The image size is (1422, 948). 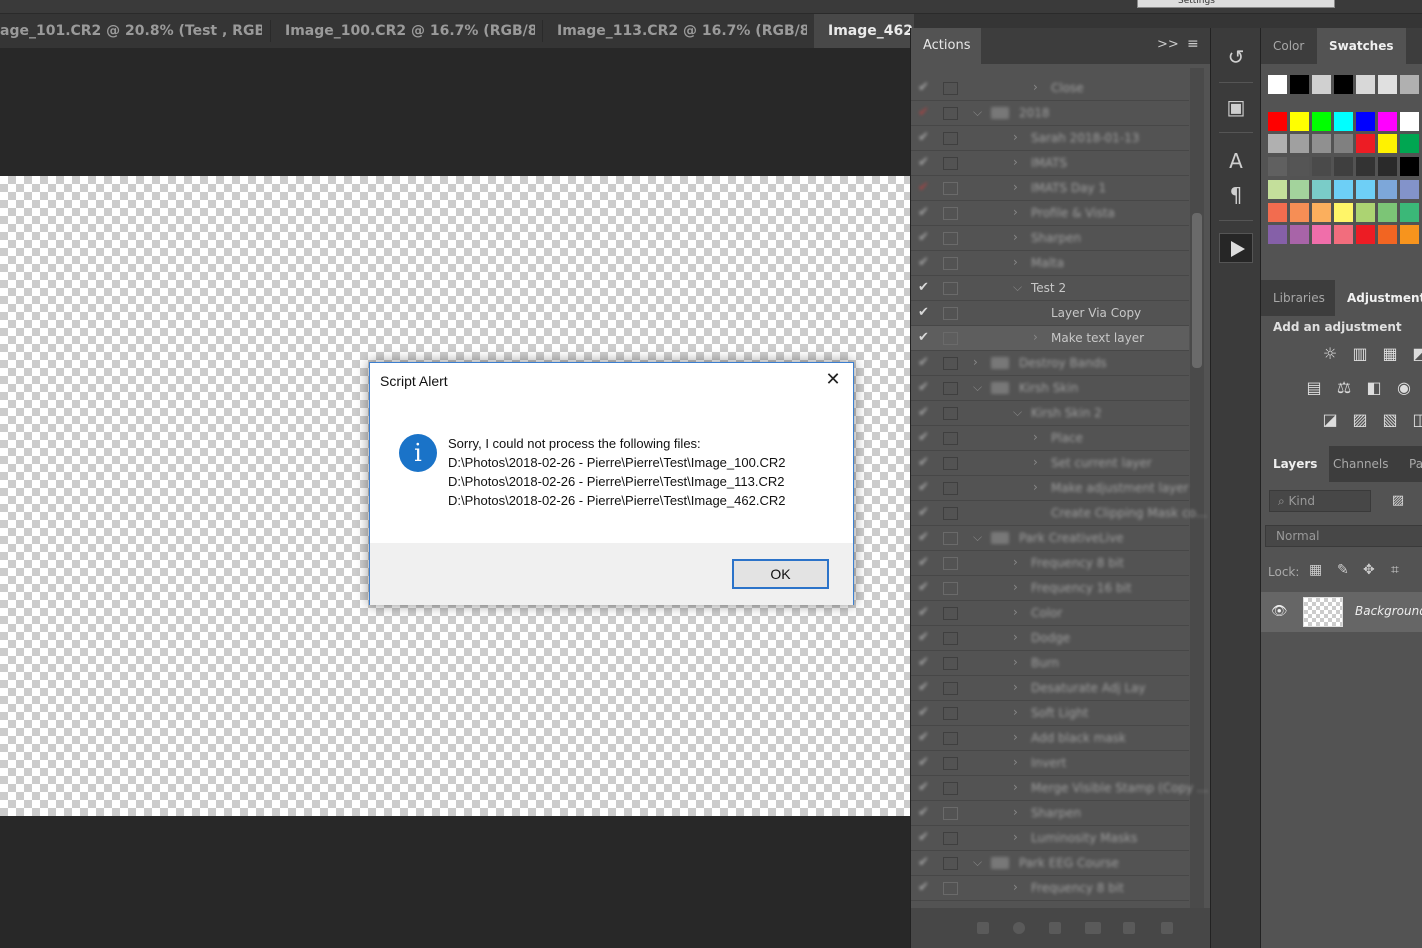 I want to click on tab-channels: Channels, so click(x=1361, y=464).